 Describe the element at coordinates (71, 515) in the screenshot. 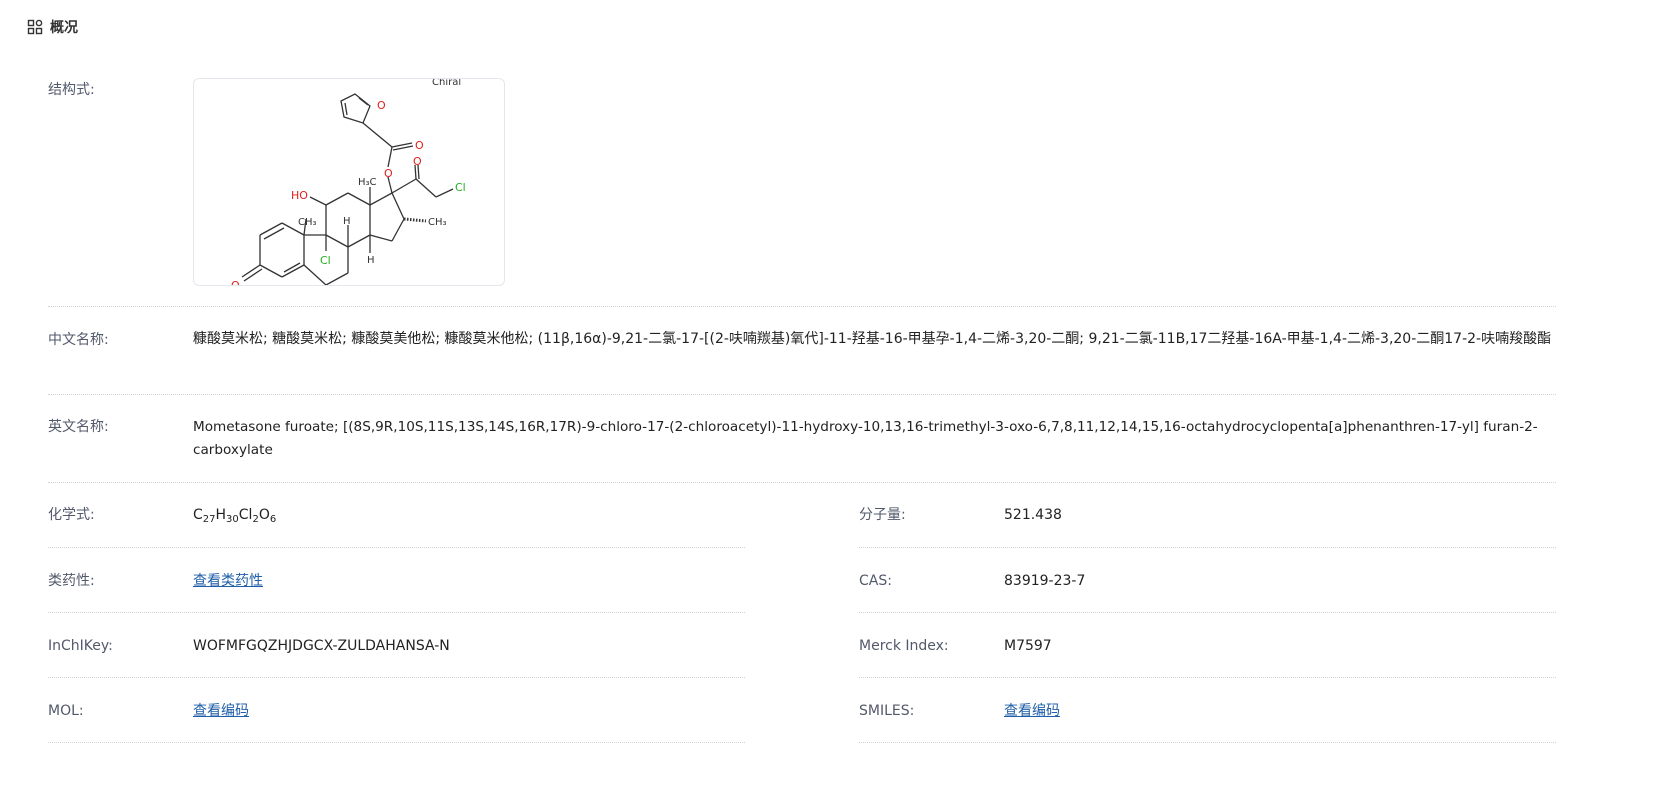

I see `formula-label: 化学式:` at that location.